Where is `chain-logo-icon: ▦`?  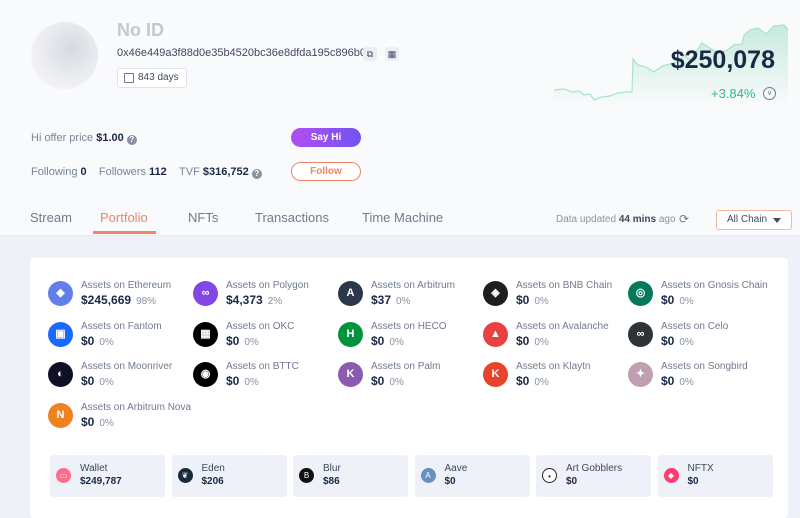 chain-logo-icon: ▦ is located at coordinates (205, 334).